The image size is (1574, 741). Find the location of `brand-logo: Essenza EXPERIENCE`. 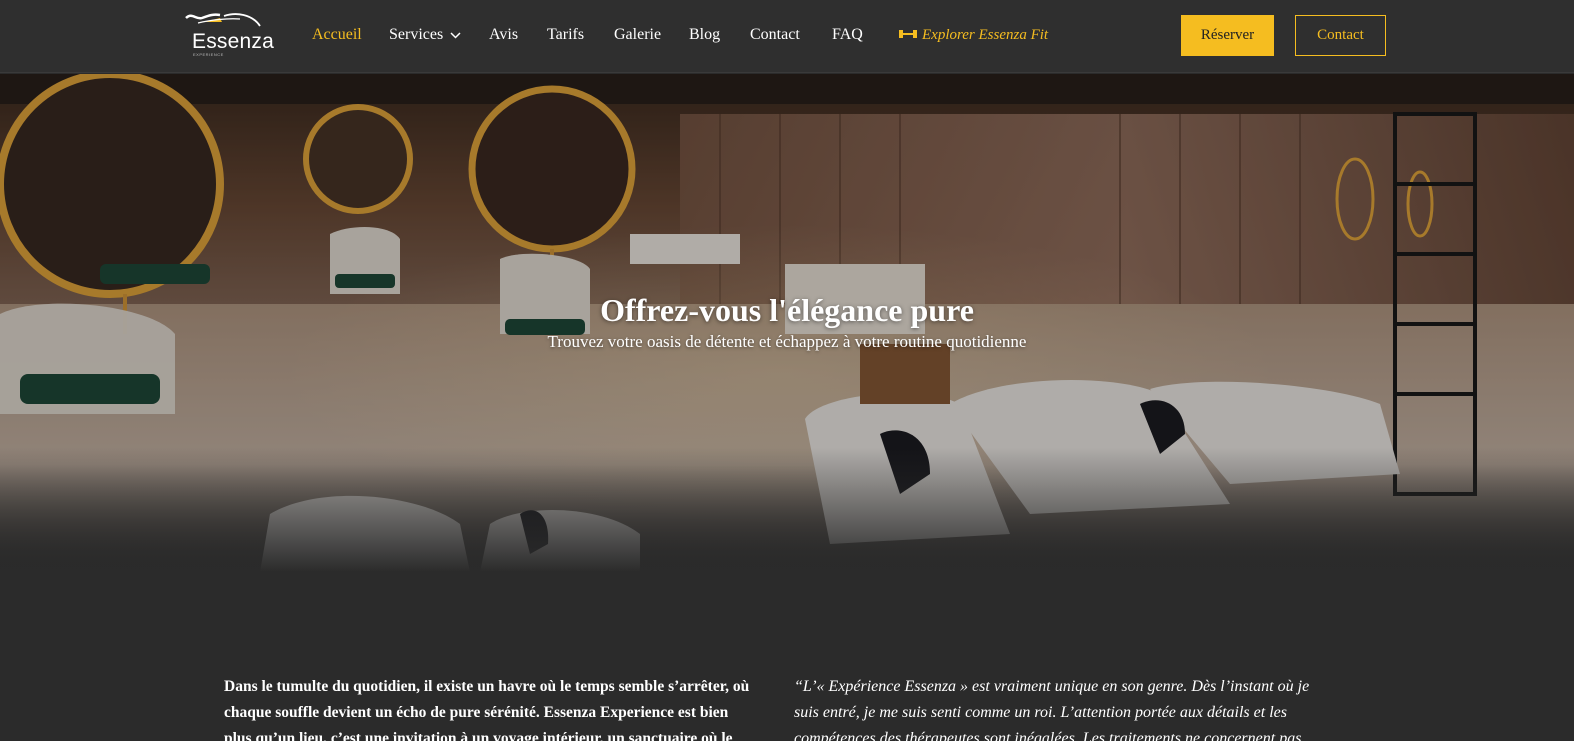

brand-logo: Essenza EXPERIENCE is located at coordinates (229, 35).